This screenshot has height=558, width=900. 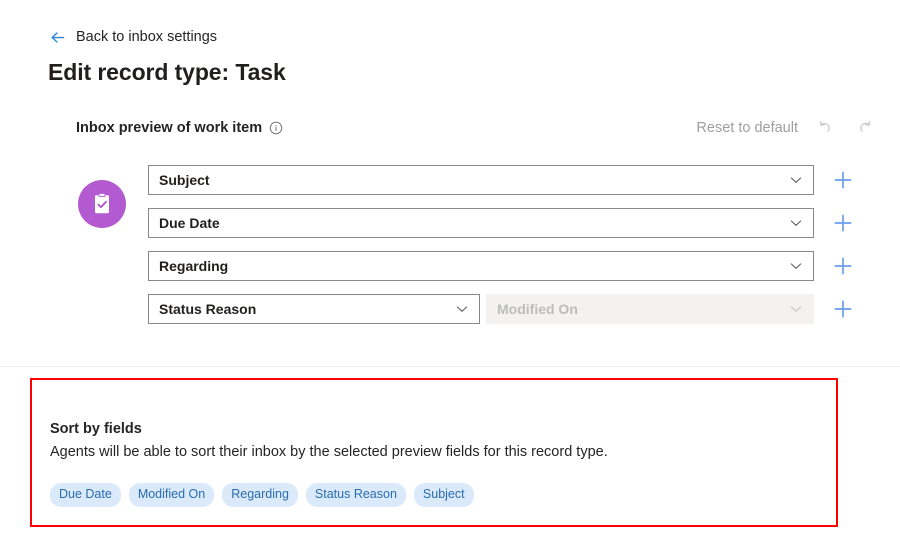 I want to click on back-to-inbox-settings-link: Back to inbox settings, so click(x=132, y=37).